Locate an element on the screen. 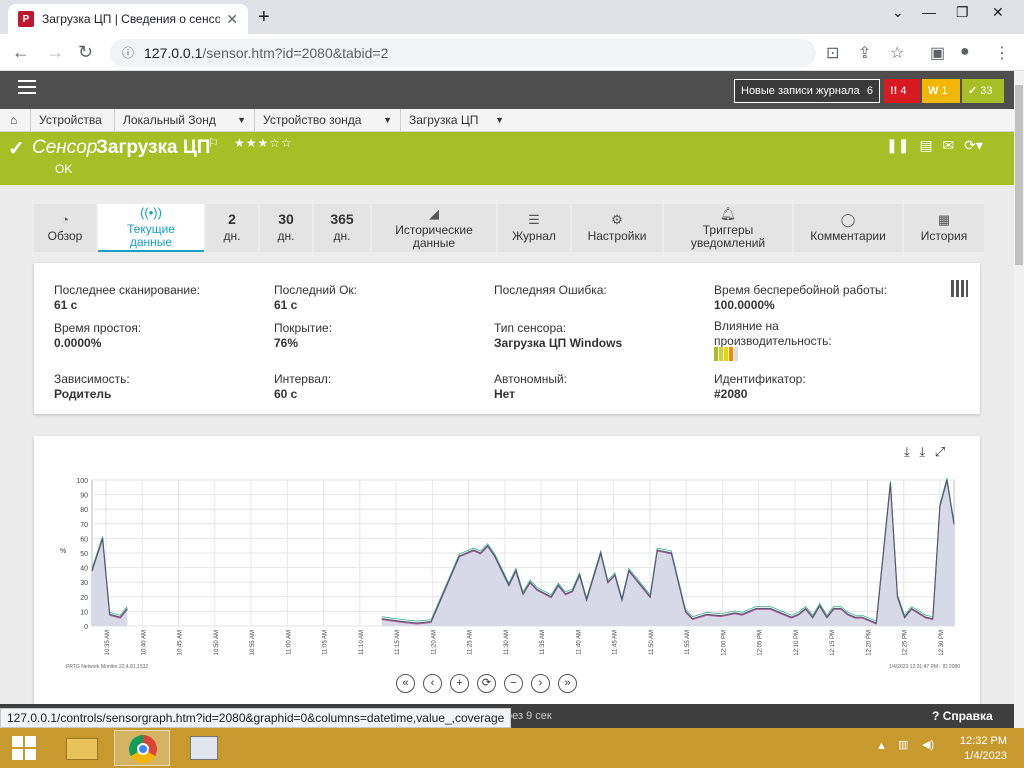 The width and height of the screenshot is (1024, 768). report-icon: ▤ is located at coordinates (925, 145).